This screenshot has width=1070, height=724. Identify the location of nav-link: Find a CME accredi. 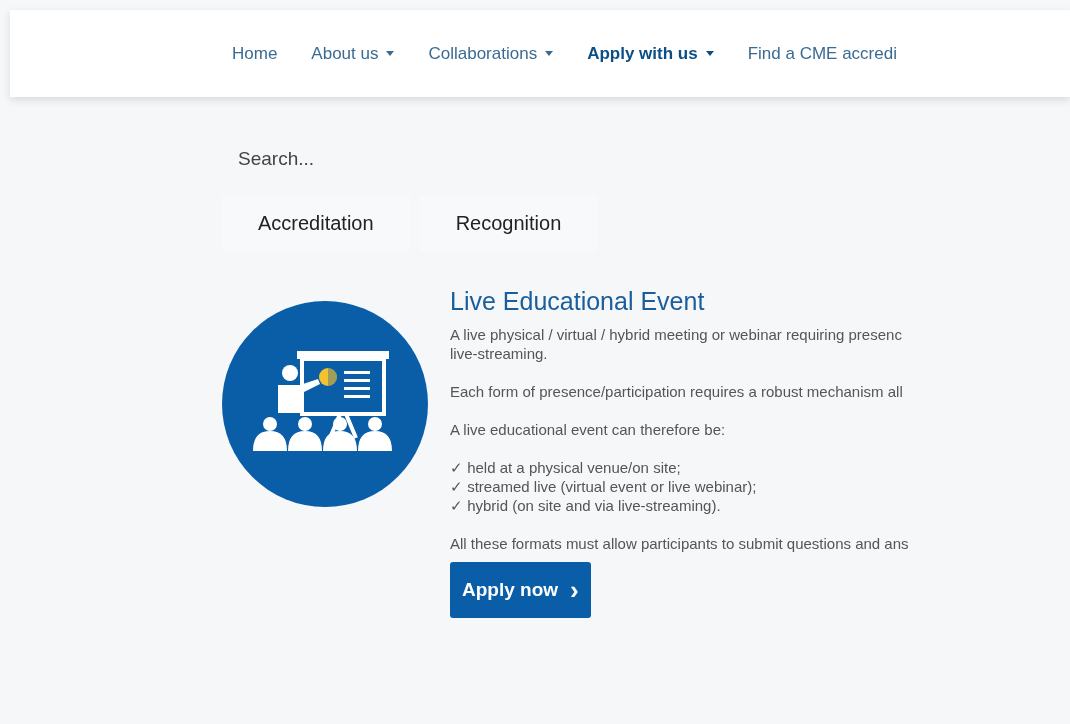
(822, 53).